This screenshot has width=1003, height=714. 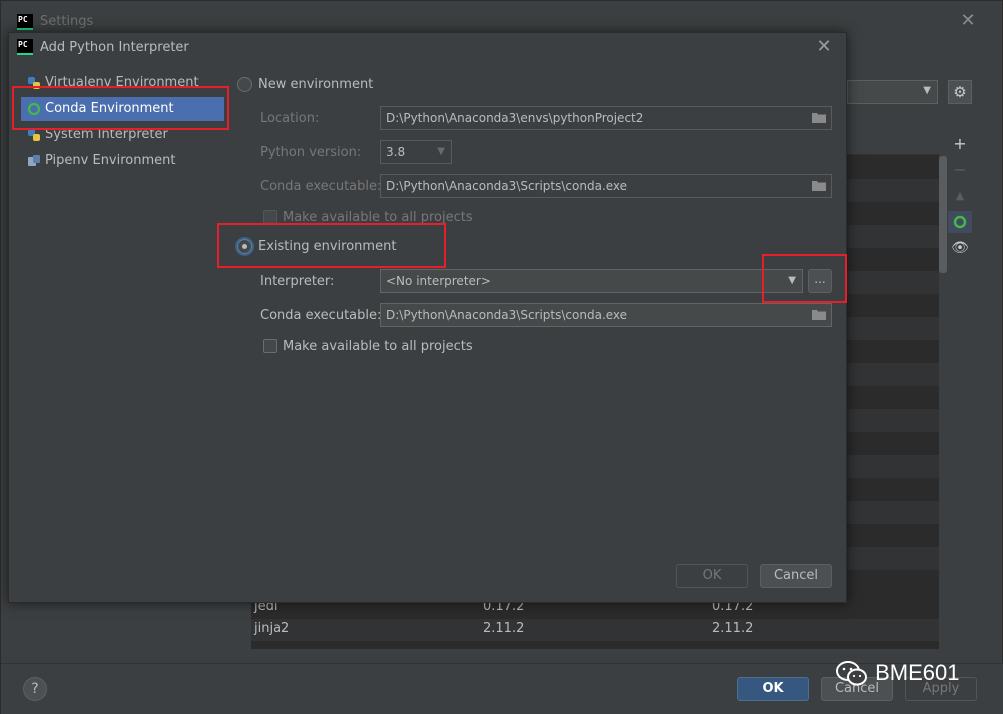 What do you see at coordinates (712, 576) in the screenshot?
I see `dialog-ok-button: OK` at bounding box center [712, 576].